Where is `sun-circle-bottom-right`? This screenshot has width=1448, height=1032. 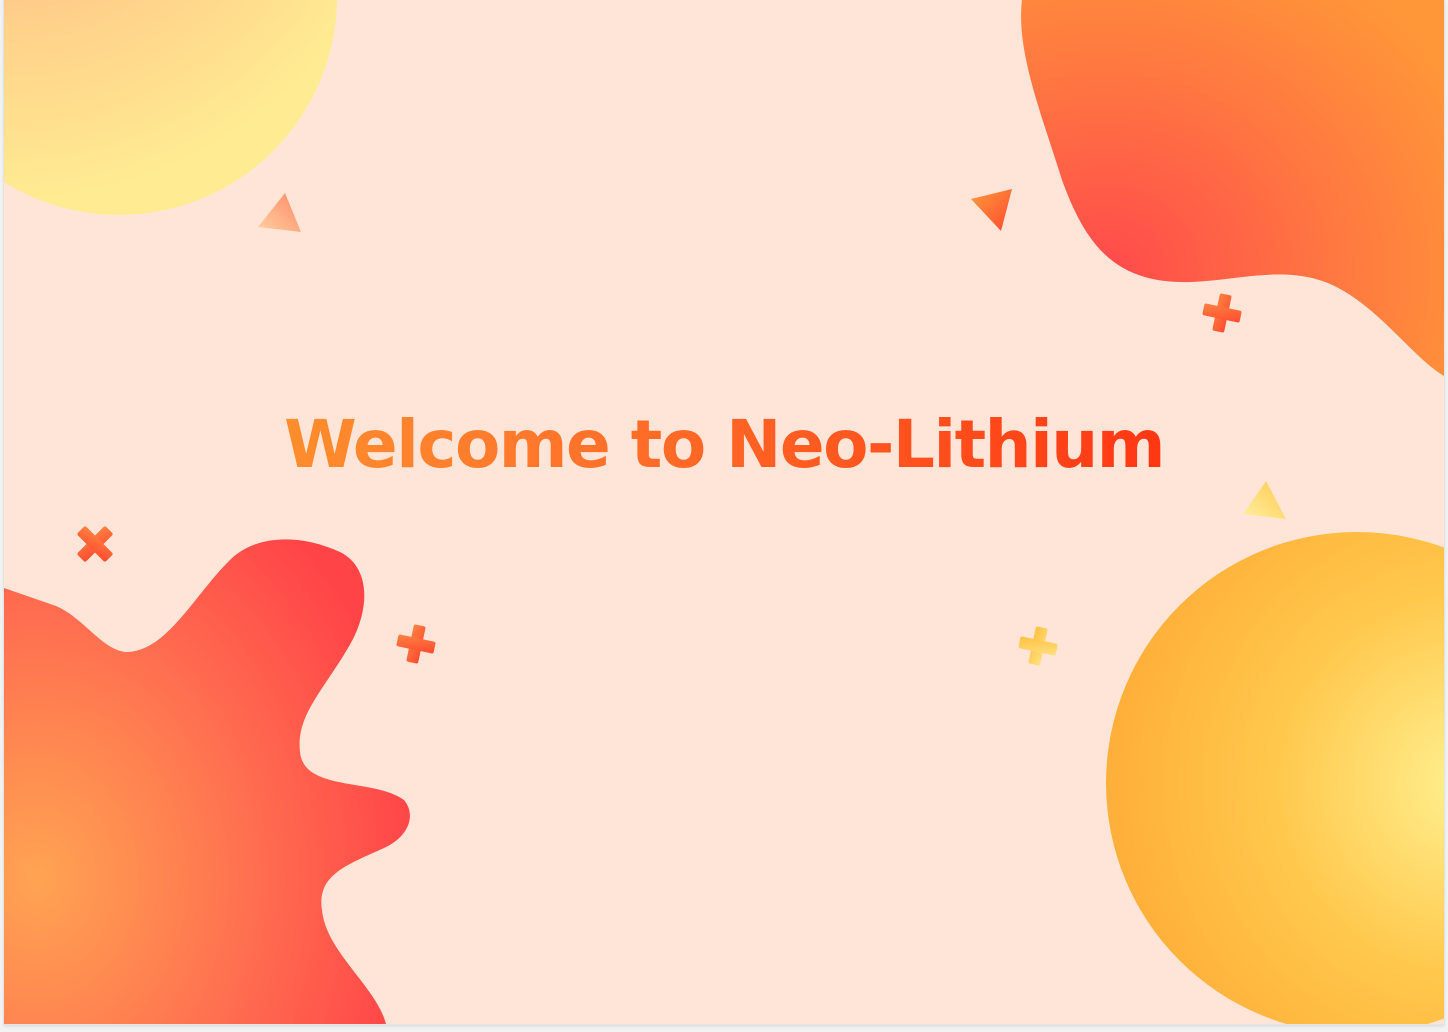
sun-circle-bottom-right is located at coordinates (1275, 778).